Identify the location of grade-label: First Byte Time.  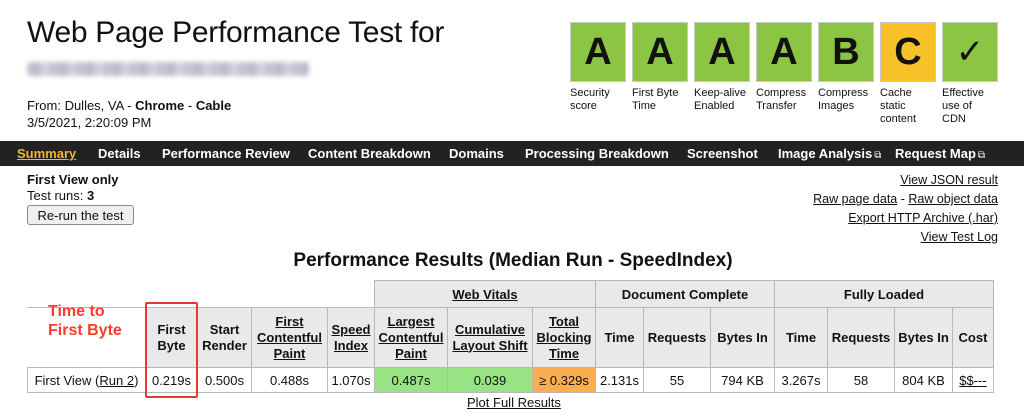
(655, 99).